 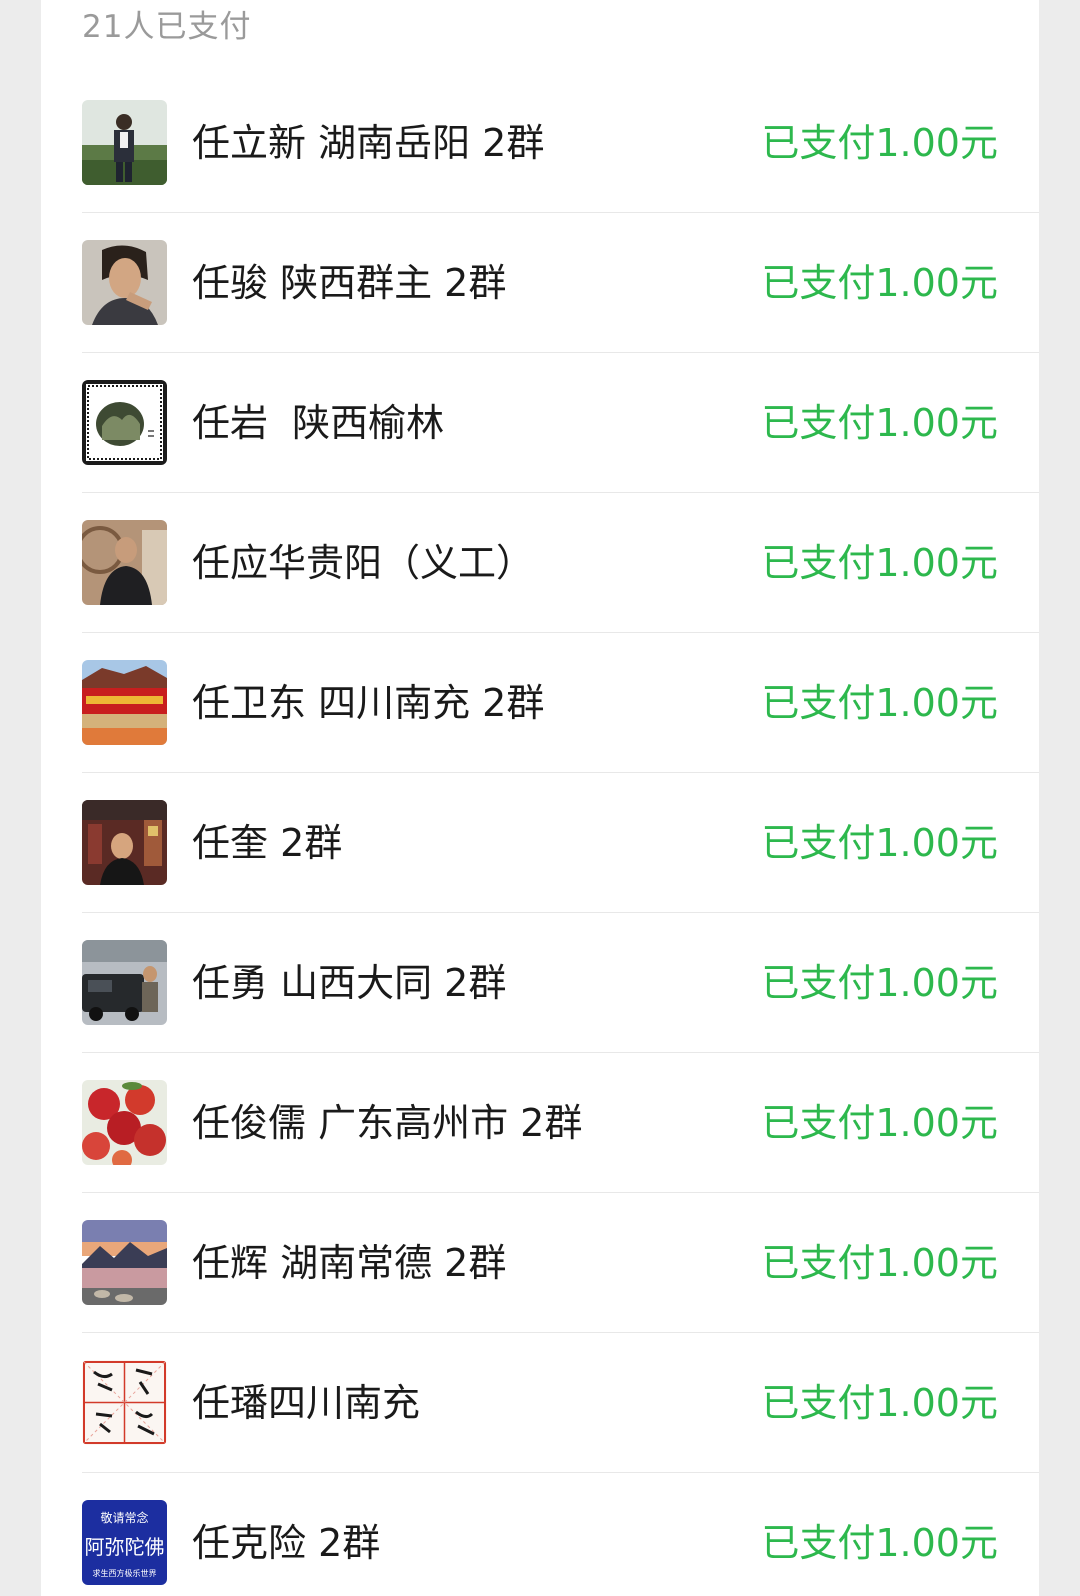 What do you see at coordinates (560, 1263) in the screenshot?
I see `list-item: 任辉 湖南常德 2群 已支付1.00元` at bounding box center [560, 1263].